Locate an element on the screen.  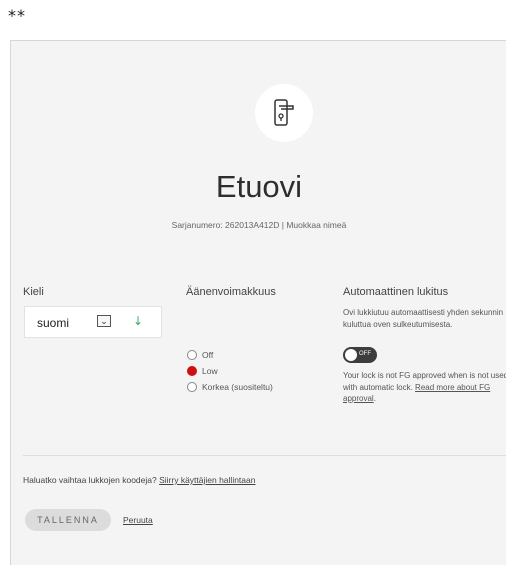
chevron-down-icon: ⌄ is located at coordinates (104, 321).